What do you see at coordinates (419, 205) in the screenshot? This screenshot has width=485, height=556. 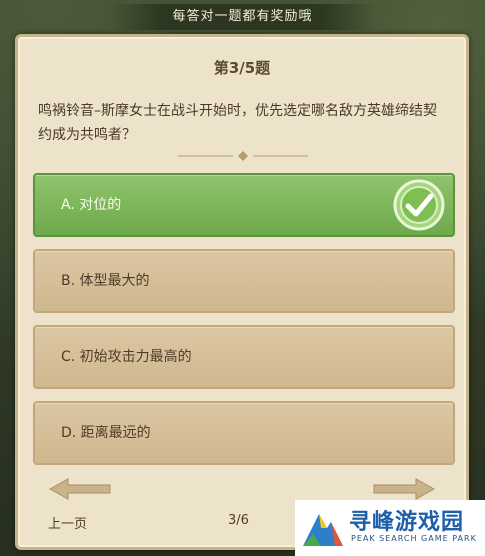 I see `correct-check-icon` at bounding box center [419, 205].